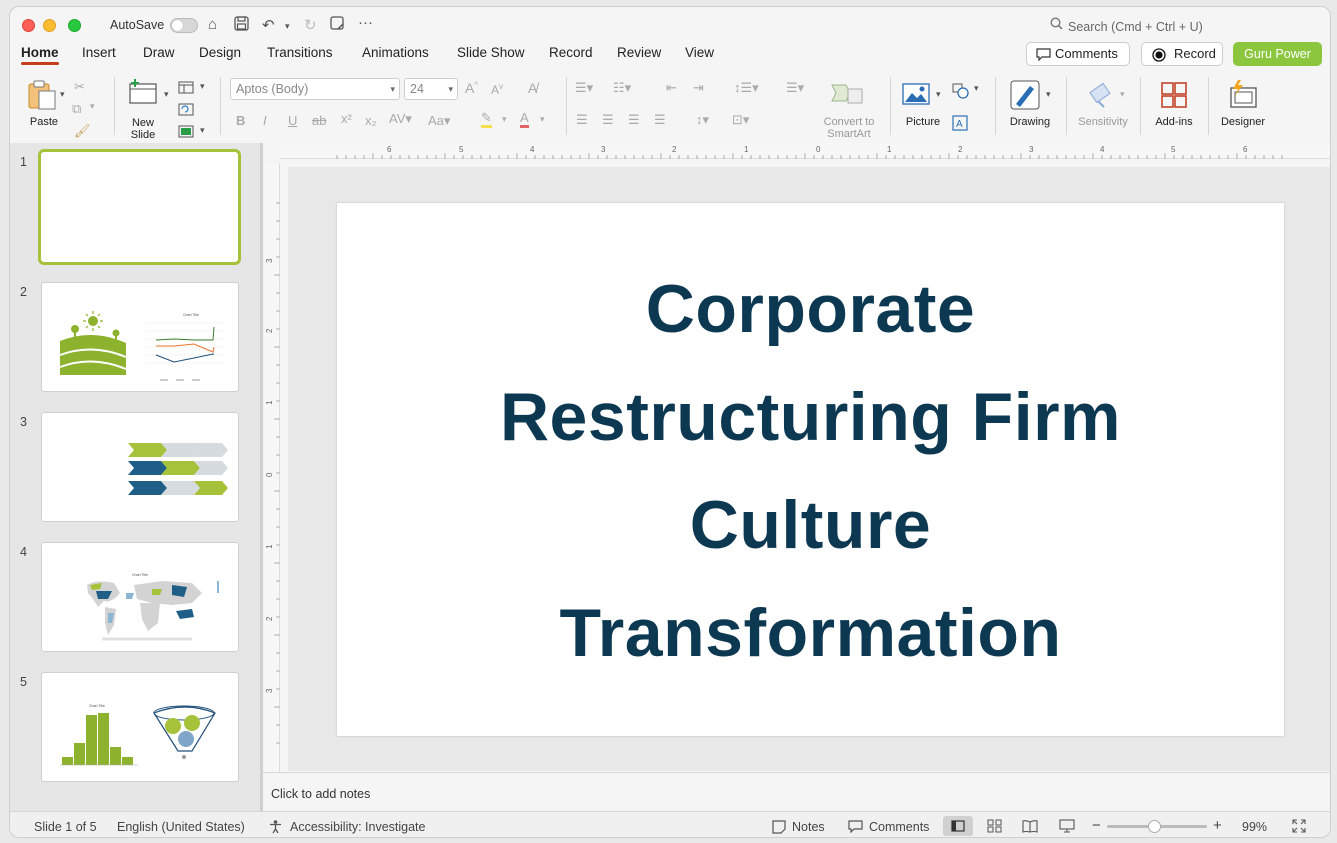 This screenshot has width=1337, height=843. Describe the element at coordinates (166, 94) in the screenshot. I see `new-slide-dropdown-icon: ▾` at that location.